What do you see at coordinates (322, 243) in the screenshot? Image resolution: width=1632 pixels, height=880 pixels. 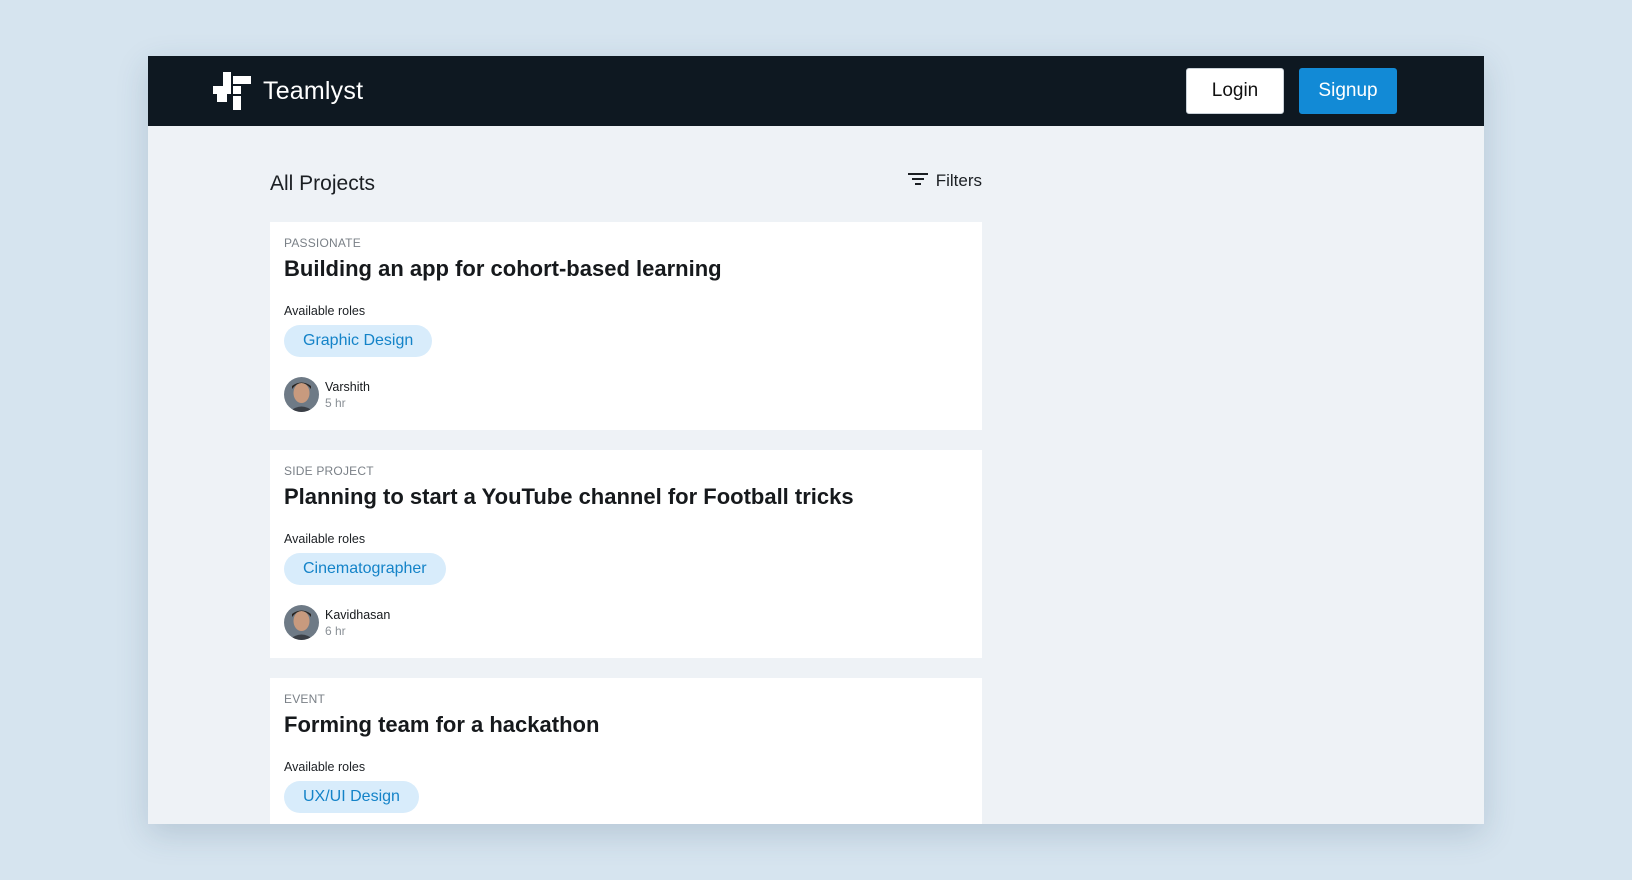 I see `project-category: PASSIONATE` at bounding box center [322, 243].